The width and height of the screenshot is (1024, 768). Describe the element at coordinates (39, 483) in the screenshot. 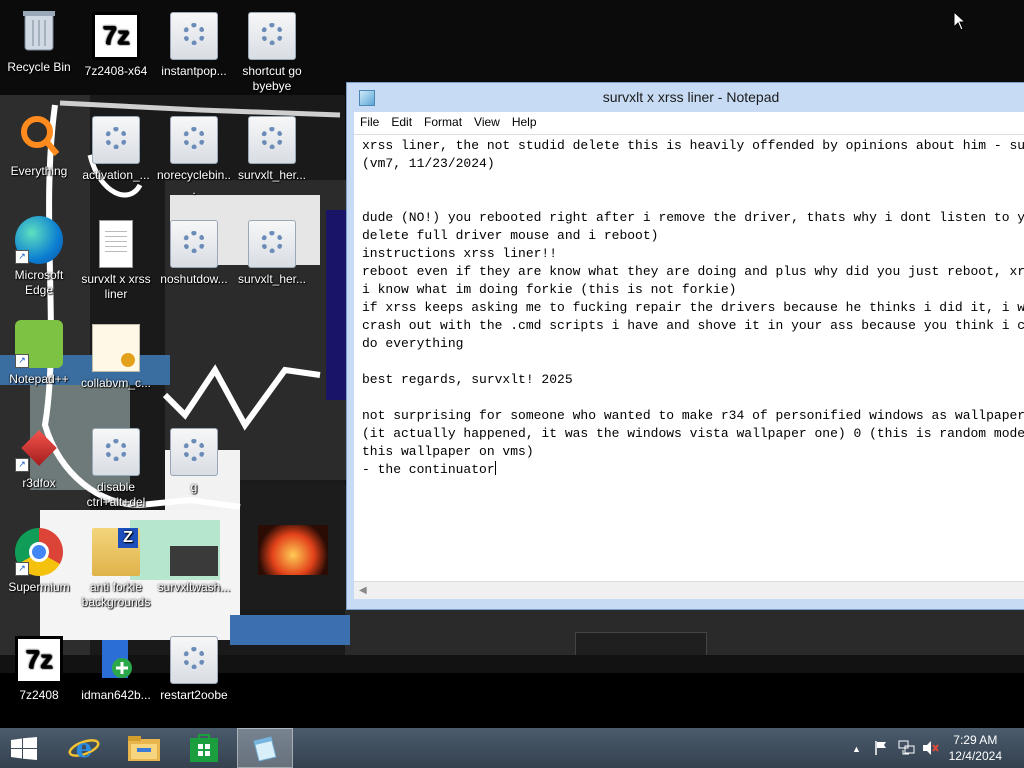

I see `desktop-icon-label: r3dfox` at that location.